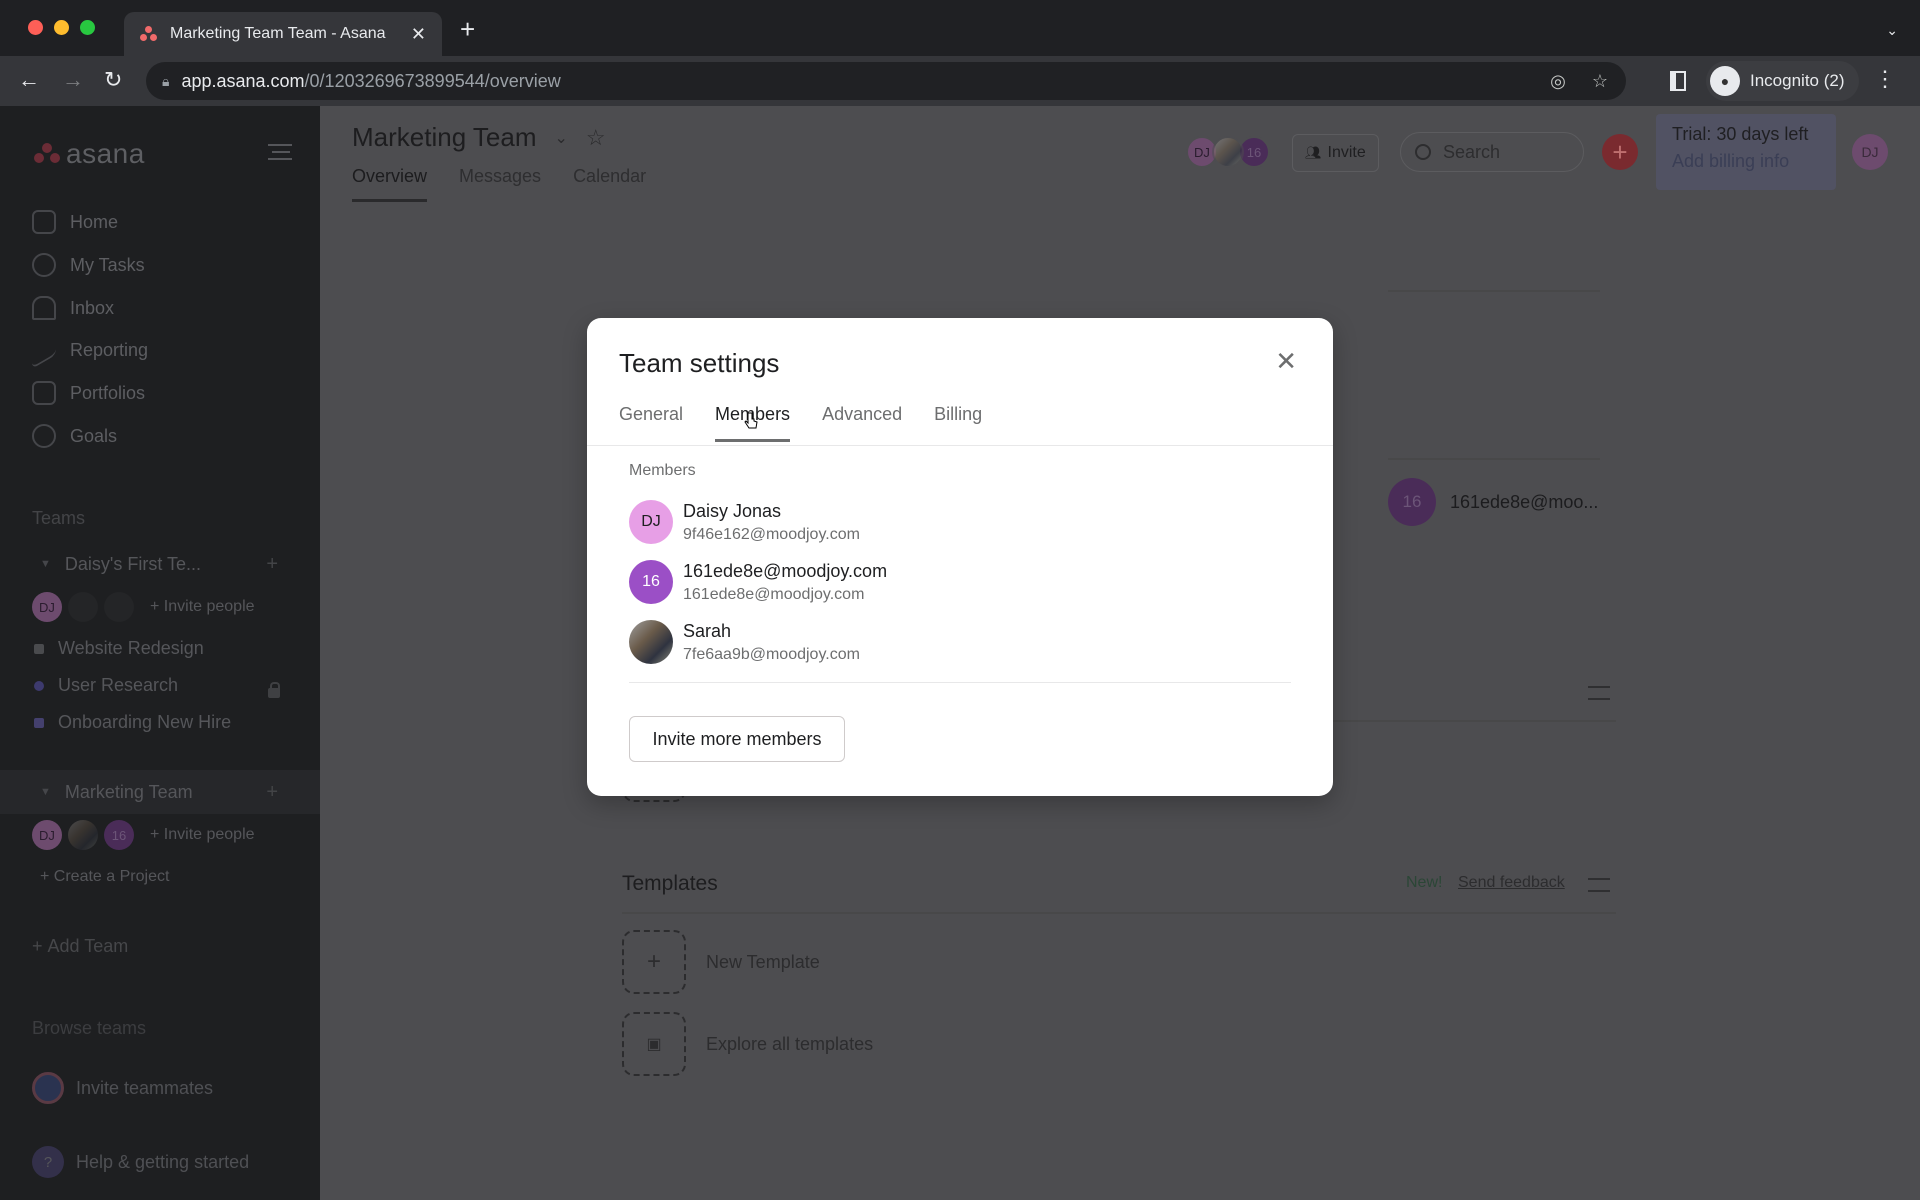  I want to click on dialog-tabs: General Members Advanced Billing, so click(800, 423).